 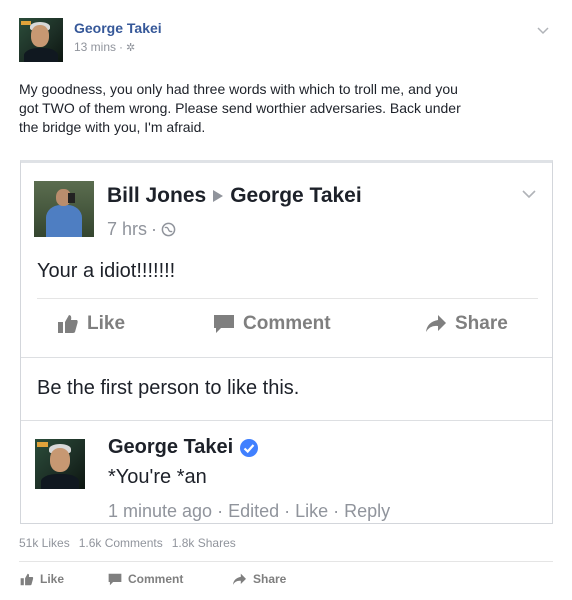 I want to click on arrow-right-icon, so click(x=218, y=196).